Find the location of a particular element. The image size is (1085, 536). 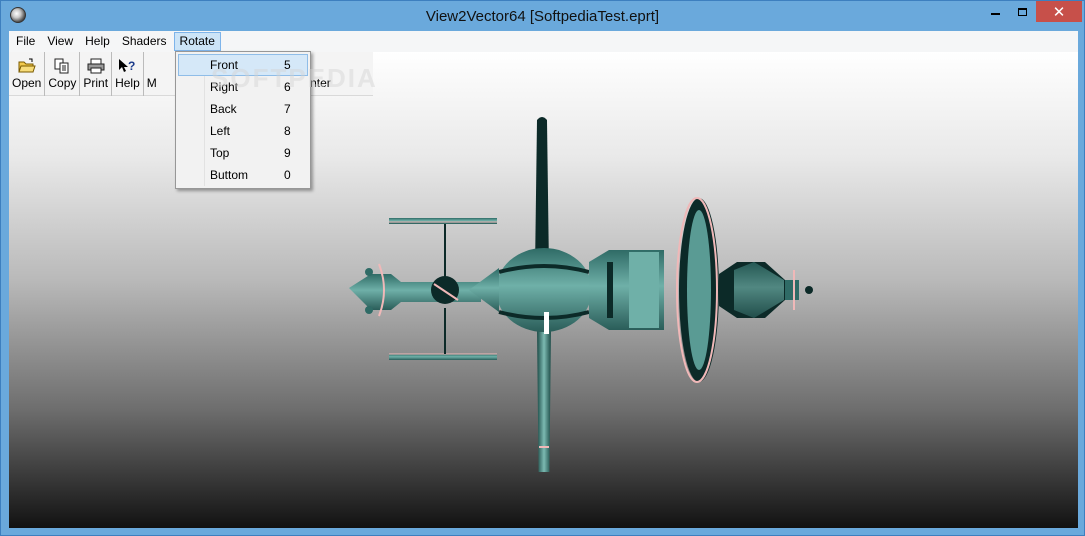

menu-help: Help is located at coordinates (97, 41).